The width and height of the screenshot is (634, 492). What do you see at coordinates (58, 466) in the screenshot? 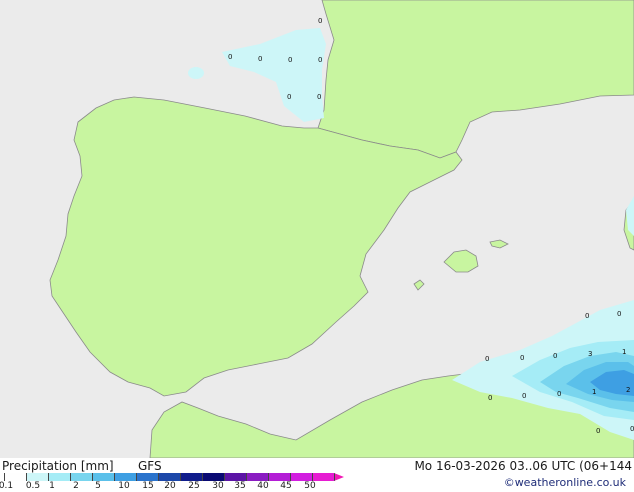
I see `legend-title: Precipitation [mm]` at bounding box center [58, 466].